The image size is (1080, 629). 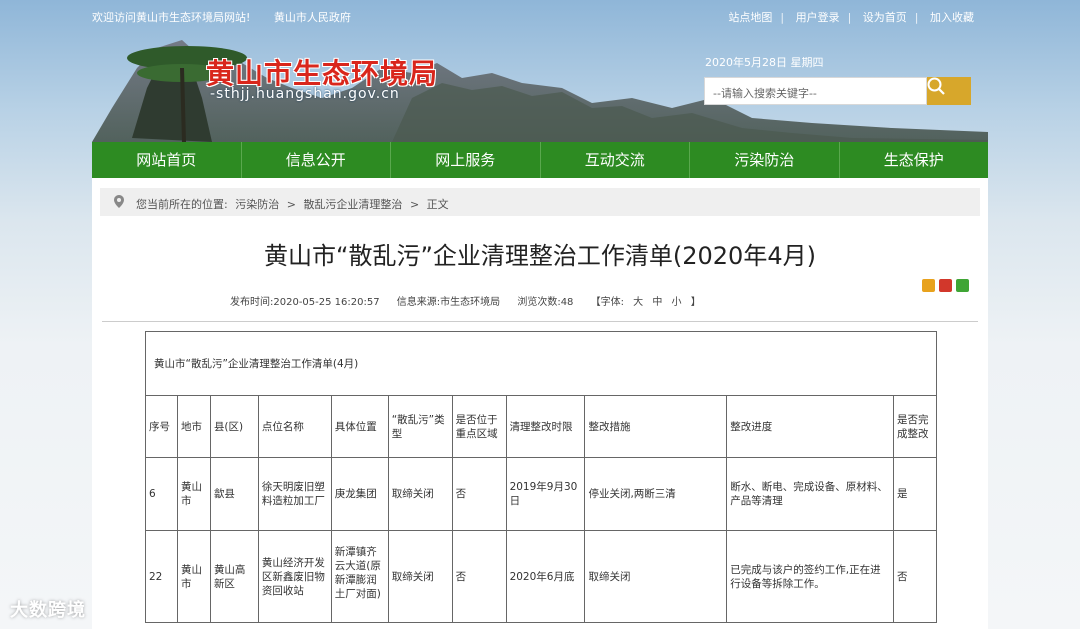 What do you see at coordinates (545, 302) in the screenshot?
I see `view-count: 浏览次数:48` at bounding box center [545, 302].